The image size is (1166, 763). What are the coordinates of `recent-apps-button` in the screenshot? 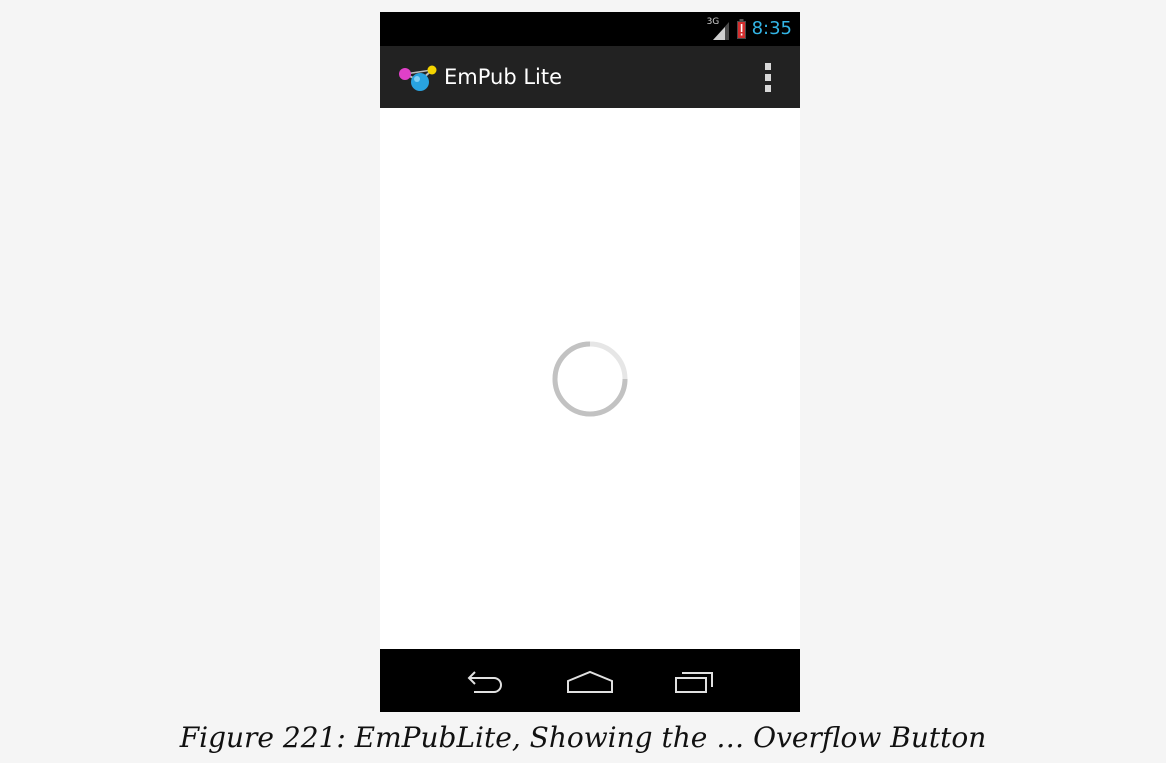 It's located at (694, 682).